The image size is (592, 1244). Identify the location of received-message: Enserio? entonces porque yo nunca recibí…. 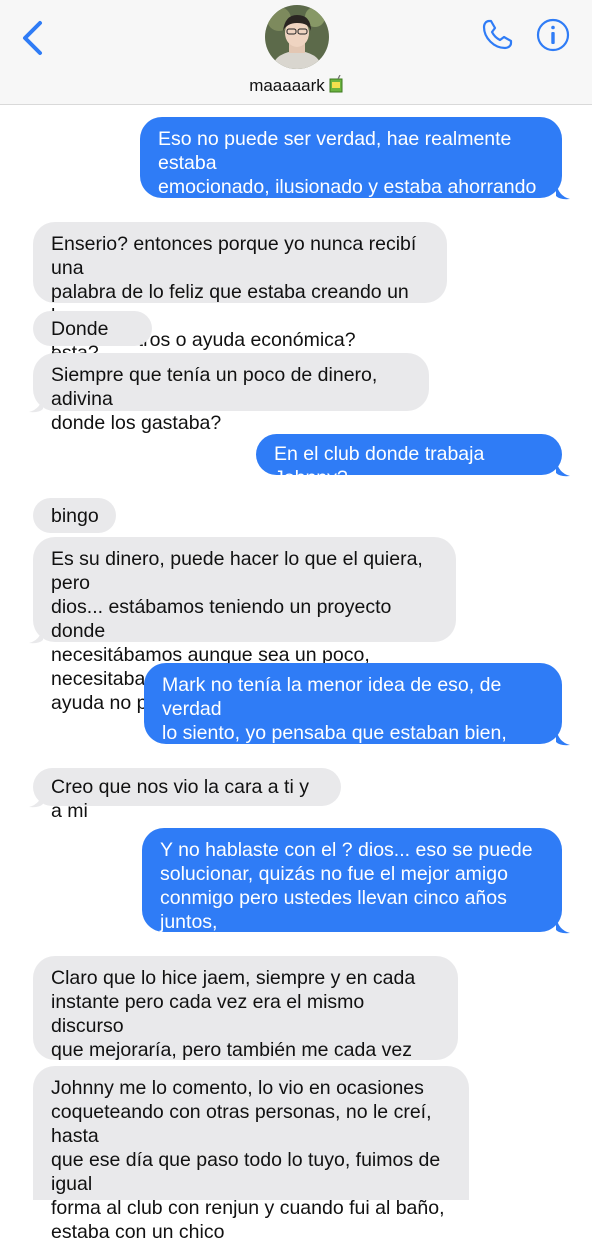
(240, 286).